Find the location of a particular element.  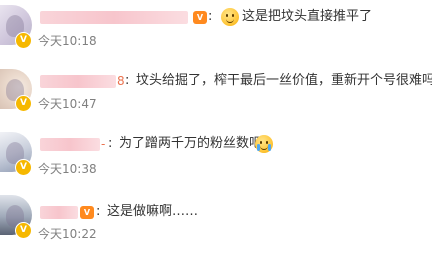

crying-emoji-icon is located at coordinates (264, 144).